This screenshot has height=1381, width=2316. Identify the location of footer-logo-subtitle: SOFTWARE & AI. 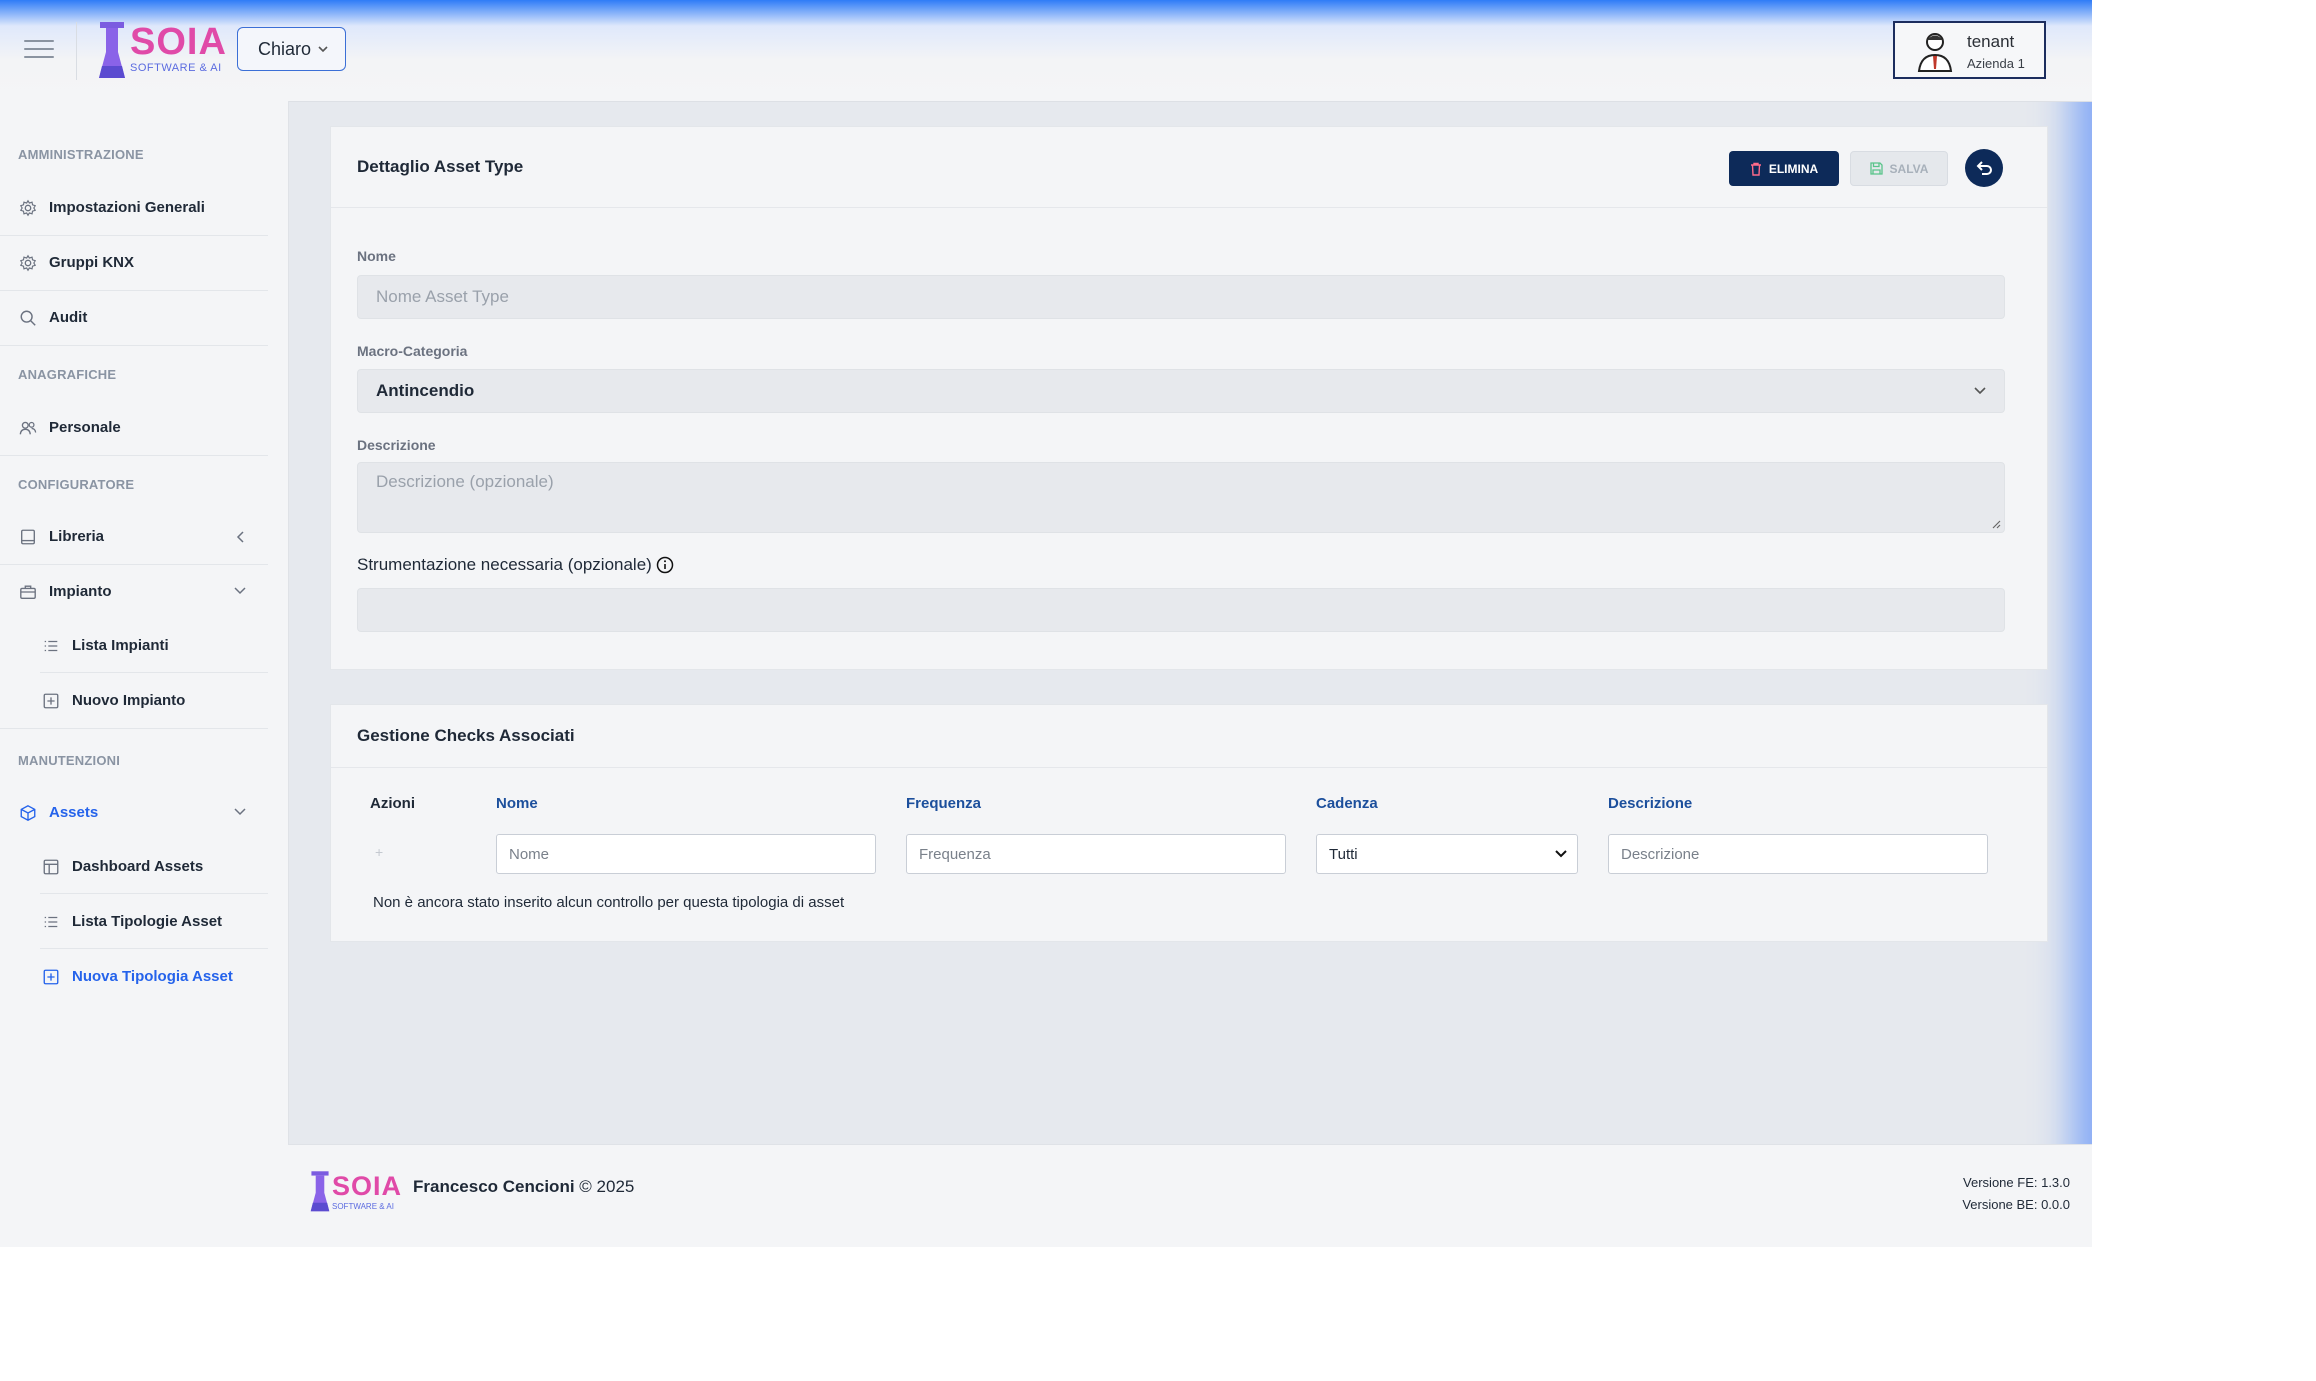
(363, 1206).